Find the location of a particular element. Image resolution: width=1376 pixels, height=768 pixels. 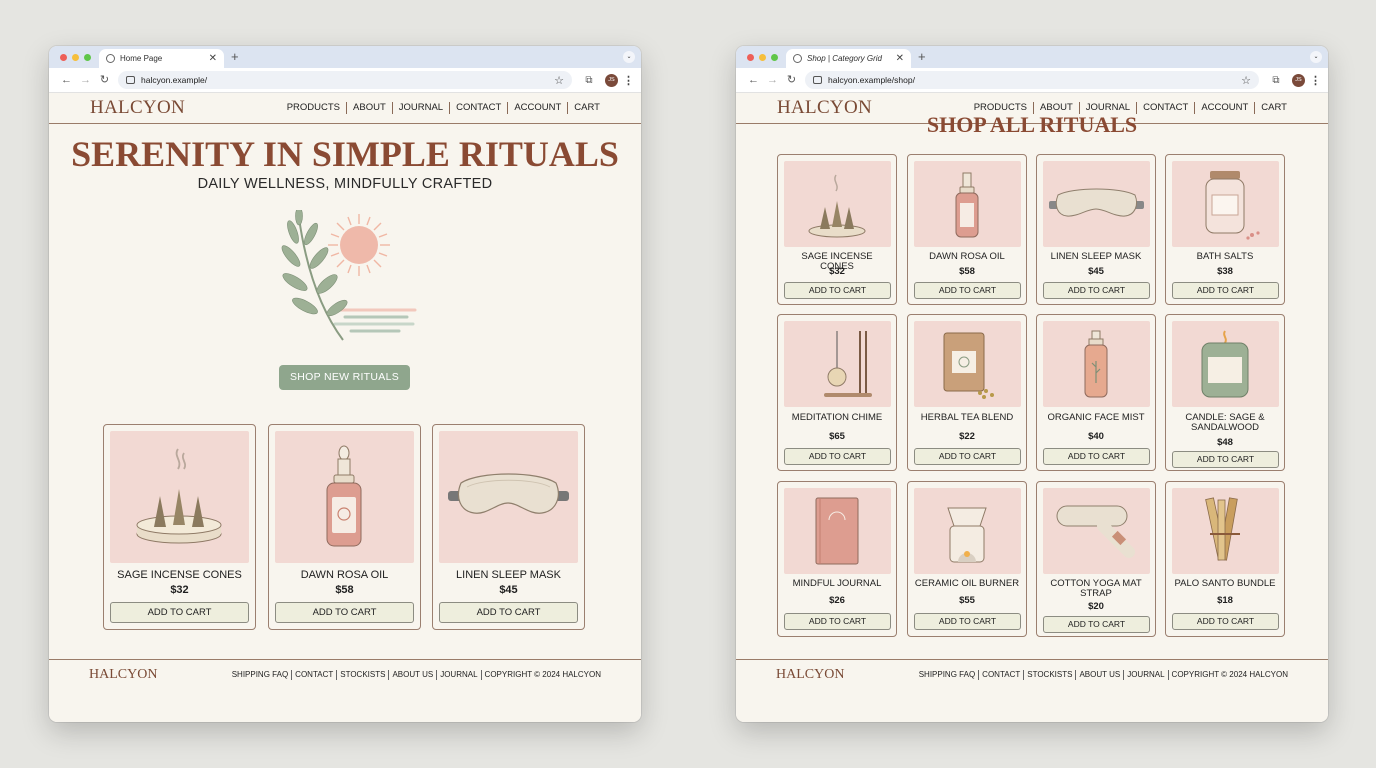

oil-burner-icon is located at coordinates (967, 531).